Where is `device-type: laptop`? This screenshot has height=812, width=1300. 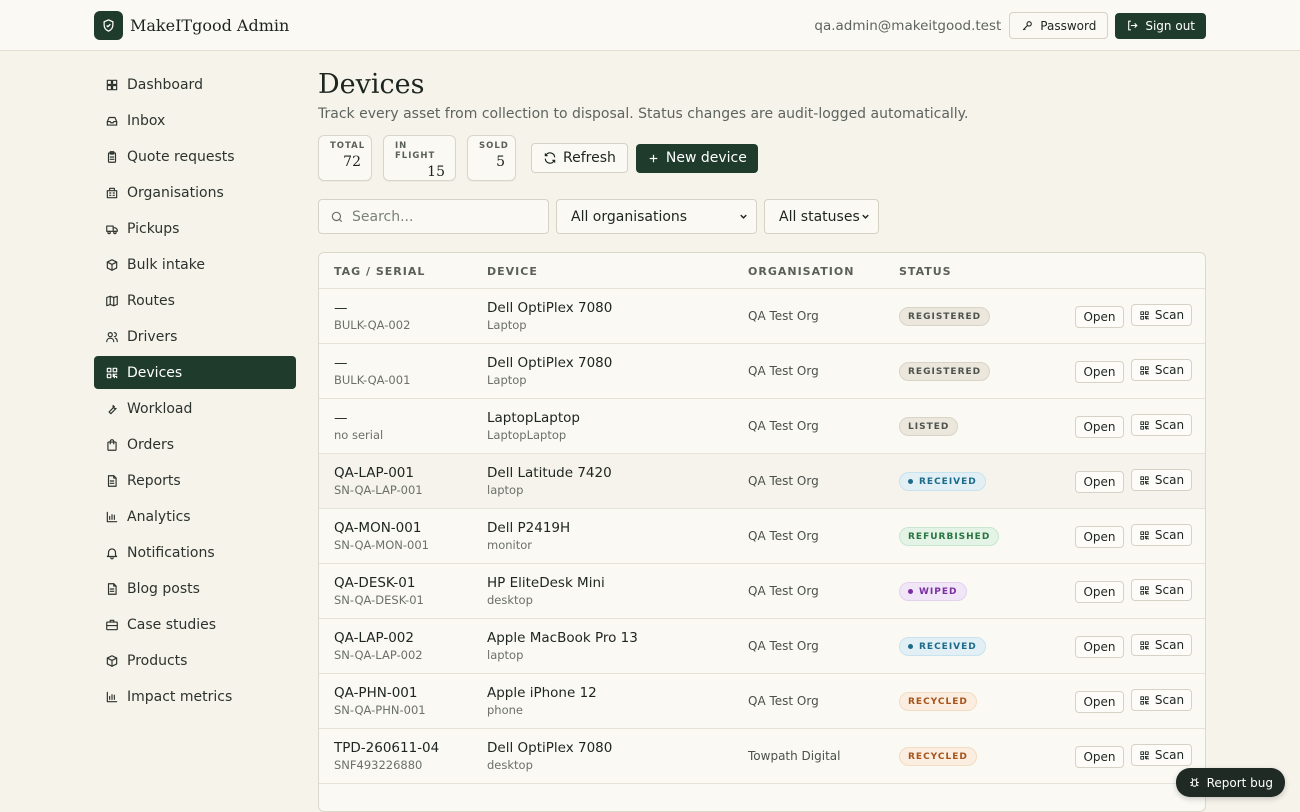 device-type: laptop is located at coordinates (505, 655).